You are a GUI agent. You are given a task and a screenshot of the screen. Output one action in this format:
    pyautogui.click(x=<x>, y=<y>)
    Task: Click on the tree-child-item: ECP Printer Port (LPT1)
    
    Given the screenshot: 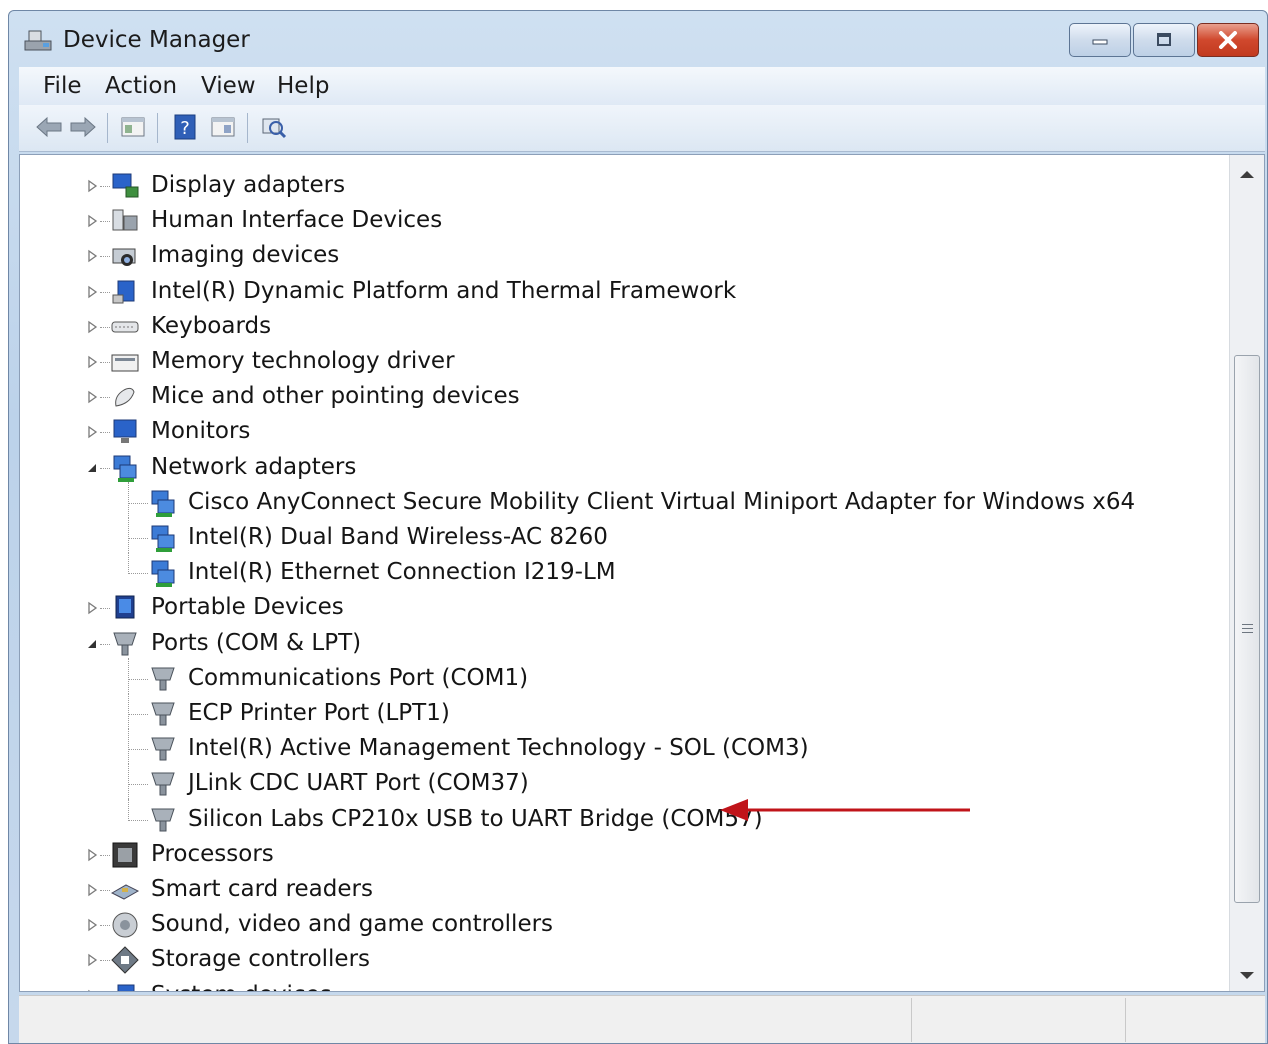 What is the action you would take?
    pyautogui.click(x=620, y=712)
    